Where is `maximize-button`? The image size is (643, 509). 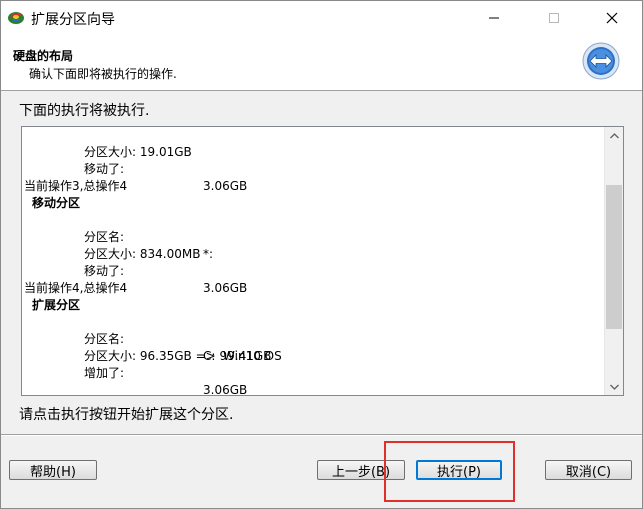
maximize-button is located at coordinates (554, 17).